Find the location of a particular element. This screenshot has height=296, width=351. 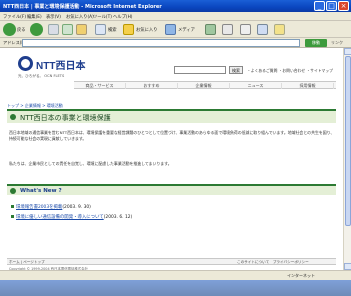

gnav-corporate: 企業情報 is located at coordinates (204, 86).